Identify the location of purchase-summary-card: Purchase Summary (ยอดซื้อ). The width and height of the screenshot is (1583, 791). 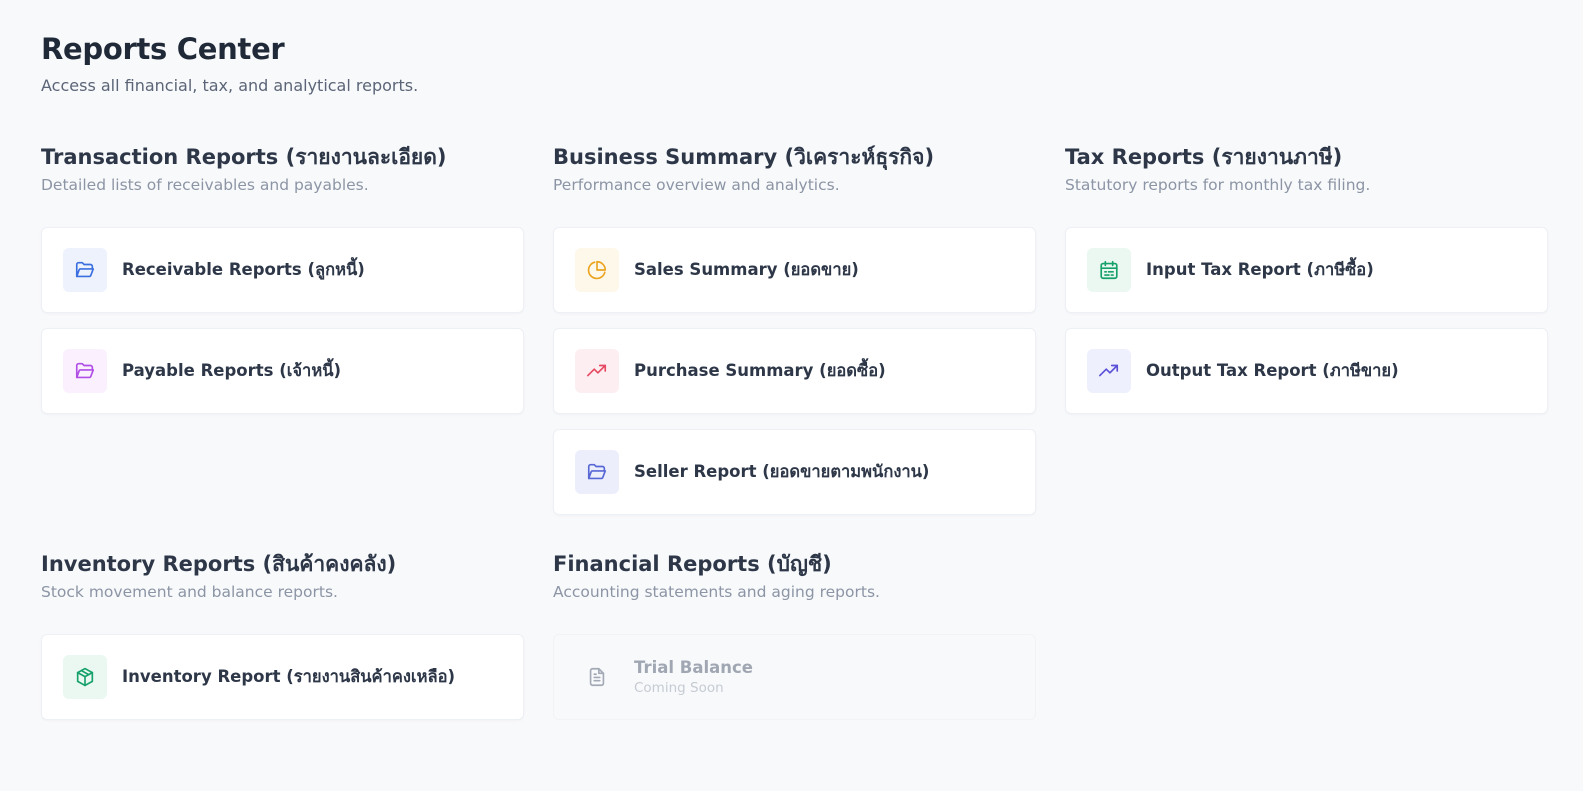
(794, 371).